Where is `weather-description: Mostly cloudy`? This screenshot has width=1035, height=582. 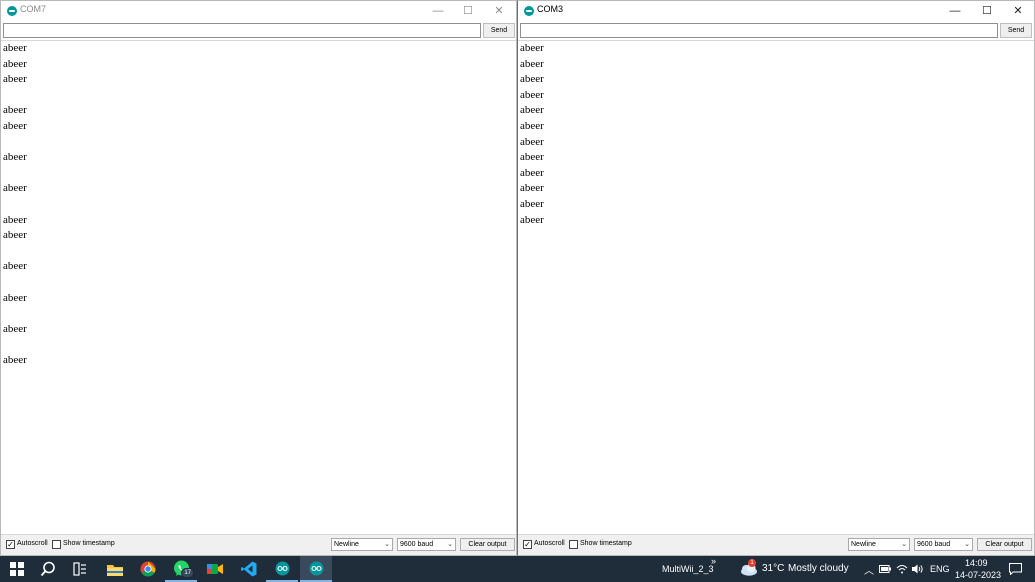 weather-description: Mostly cloudy is located at coordinates (818, 568).